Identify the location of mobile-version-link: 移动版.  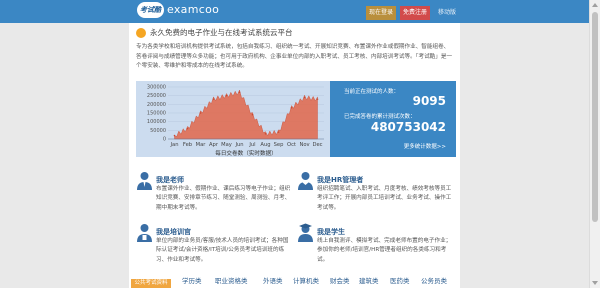
(447, 13).